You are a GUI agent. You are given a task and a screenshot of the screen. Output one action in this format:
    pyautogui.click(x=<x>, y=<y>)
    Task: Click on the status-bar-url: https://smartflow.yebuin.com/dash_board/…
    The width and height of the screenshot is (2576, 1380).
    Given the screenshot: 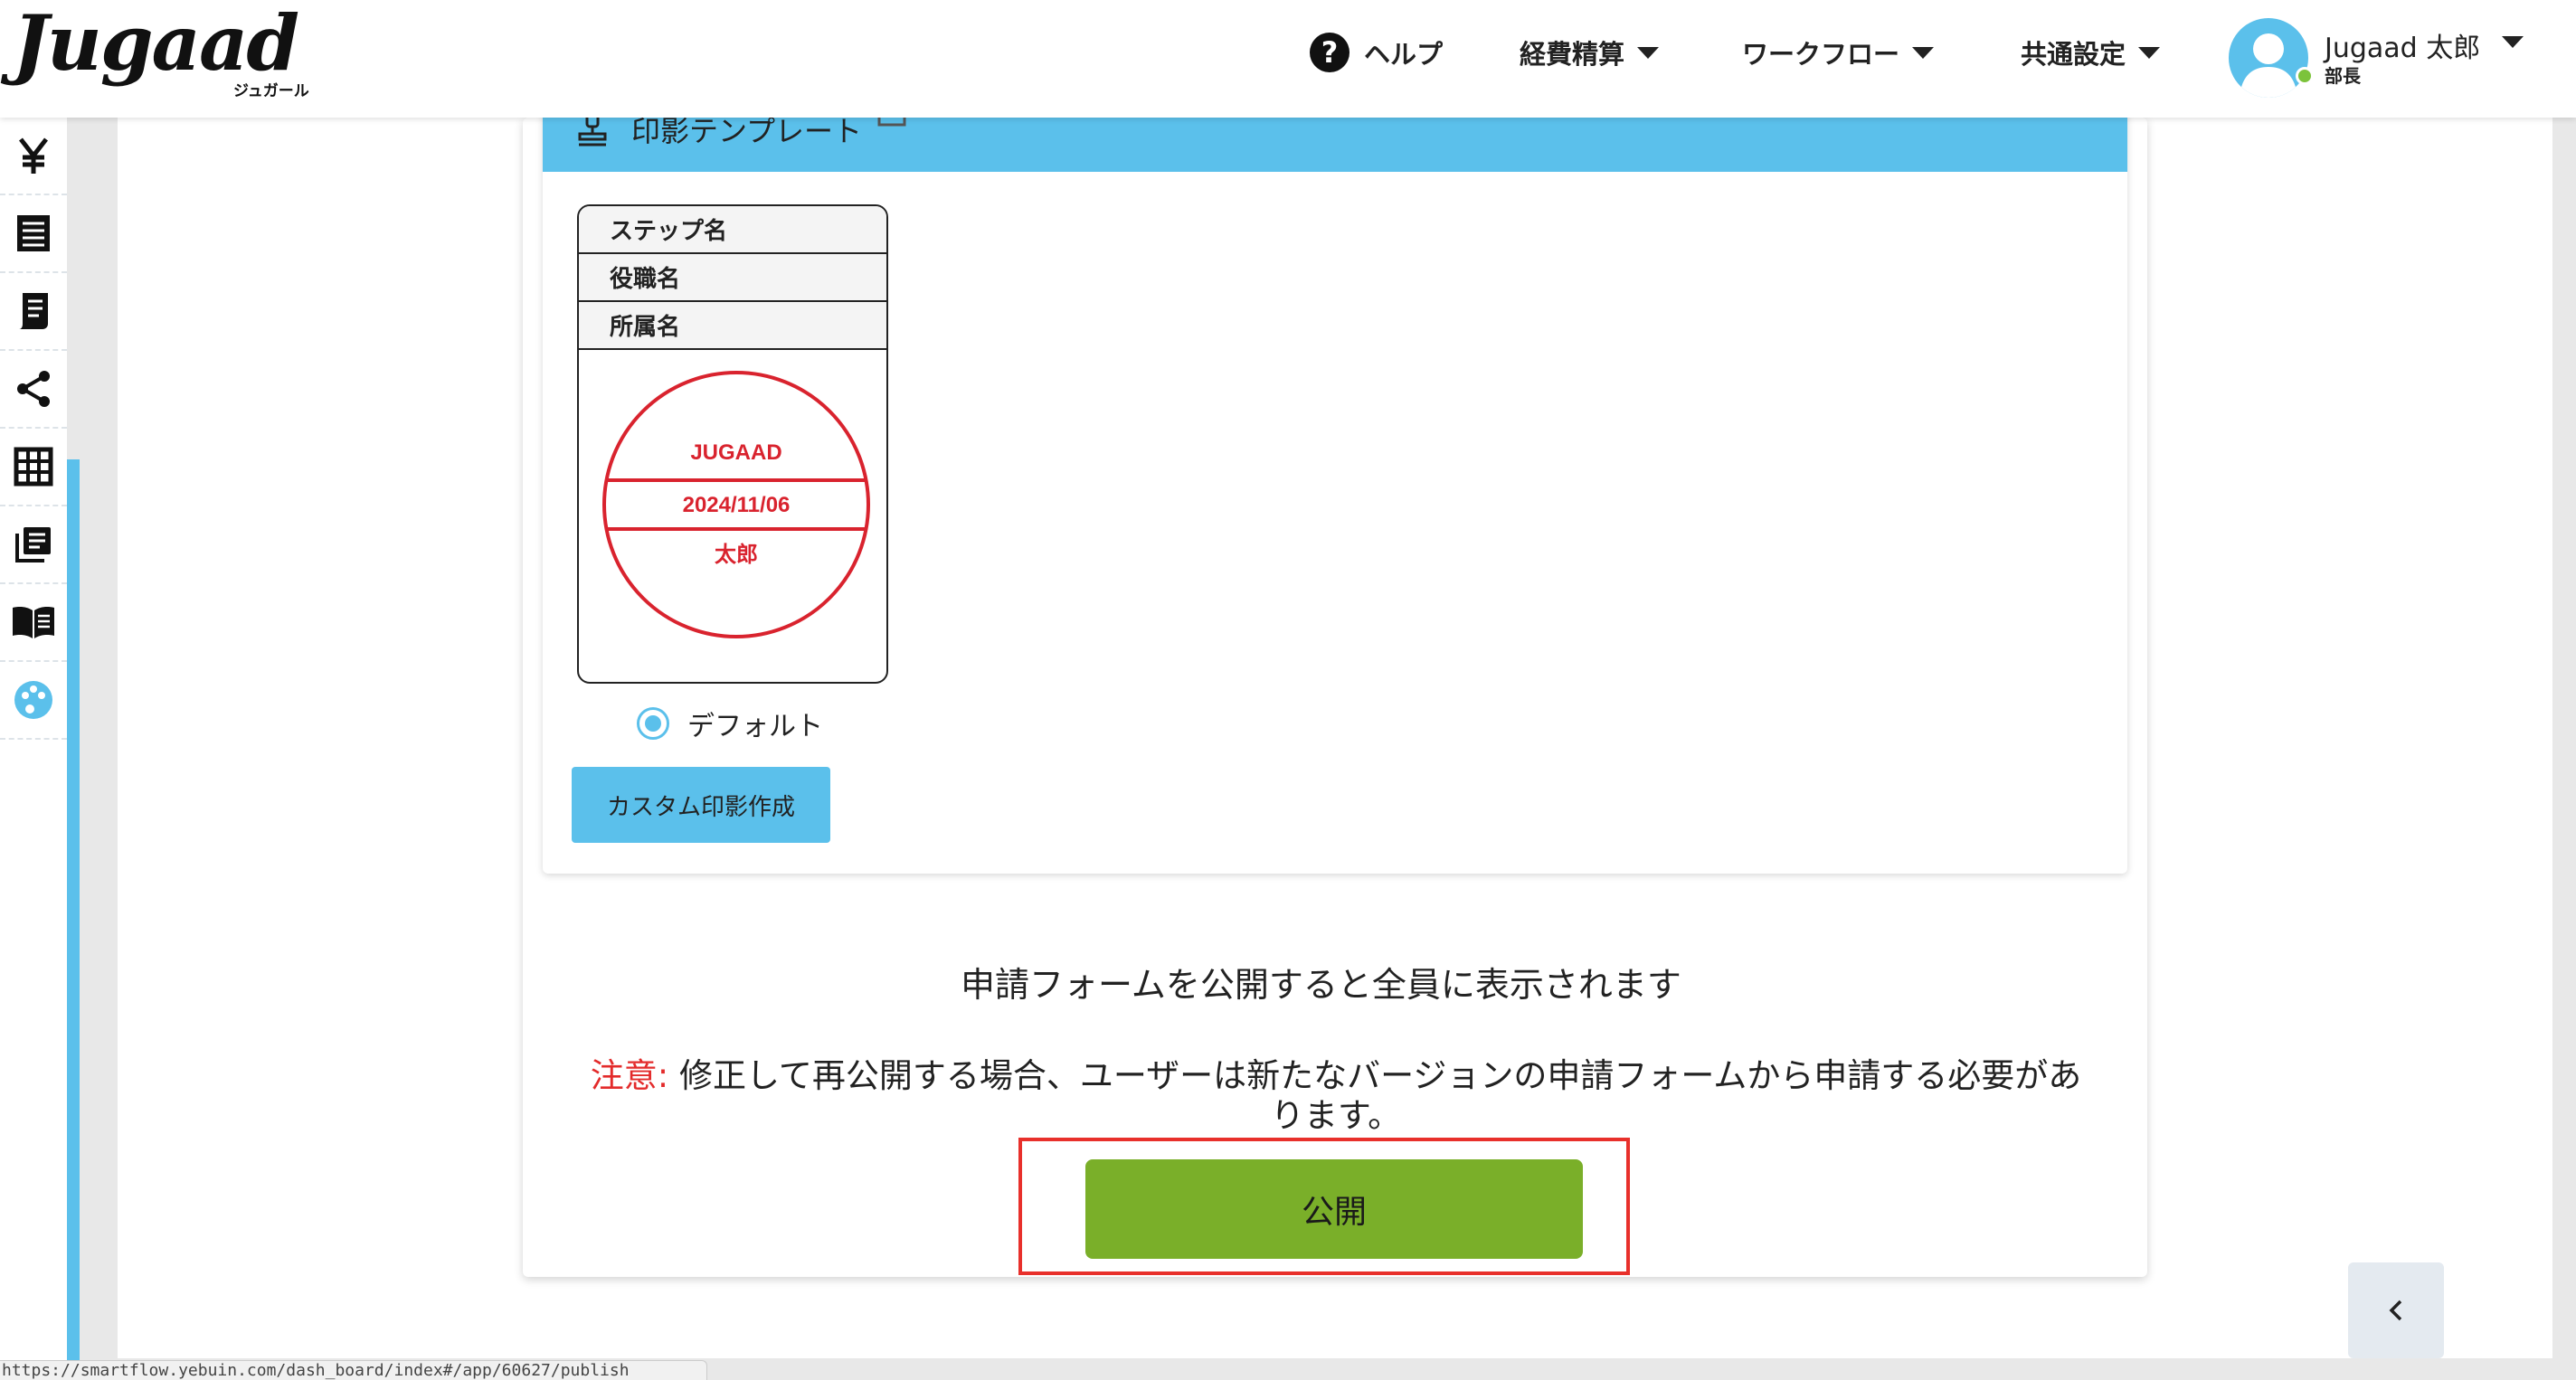 What is the action you would take?
    pyautogui.click(x=353, y=1370)
    